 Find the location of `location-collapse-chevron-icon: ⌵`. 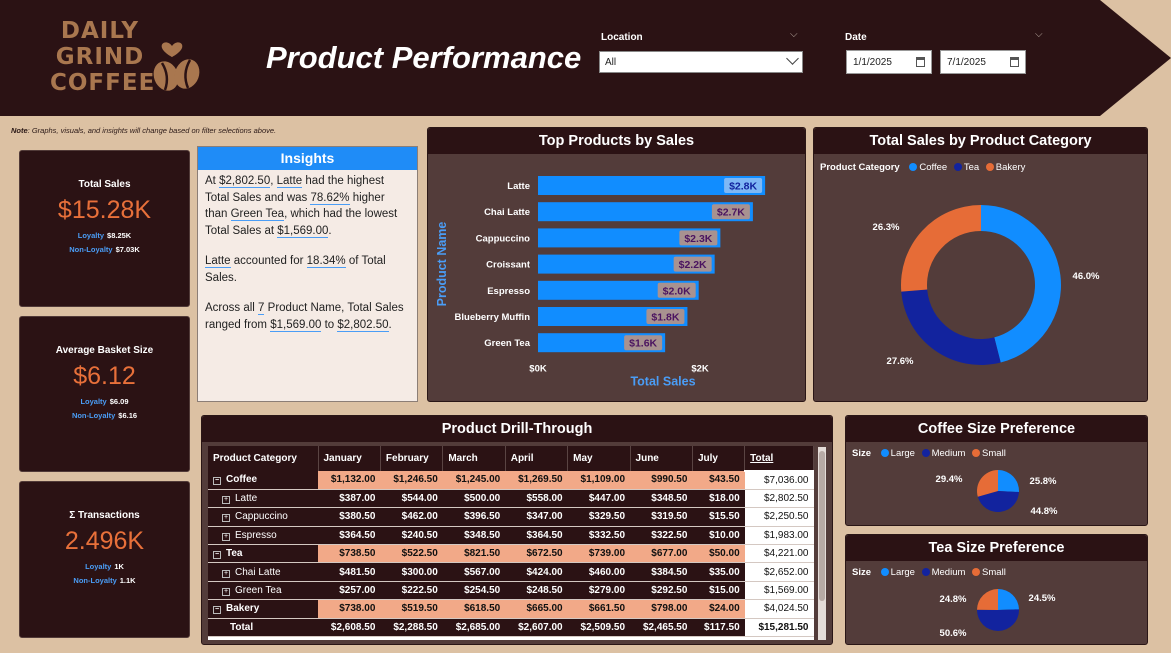

location-collapse-chevron-icon: ⌵ is located at coordinates (794, 34).